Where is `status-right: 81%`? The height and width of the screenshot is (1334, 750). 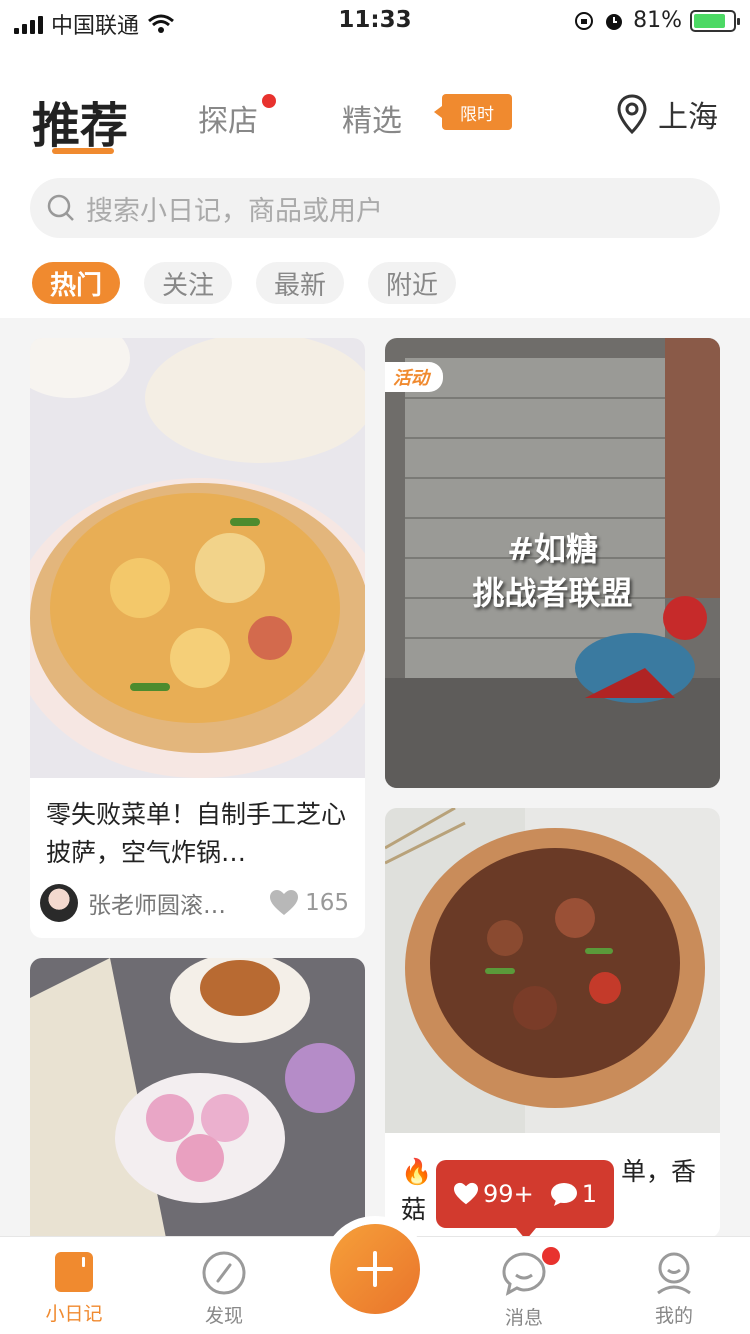 status-right: 81% is located at coordinates (656, 20).